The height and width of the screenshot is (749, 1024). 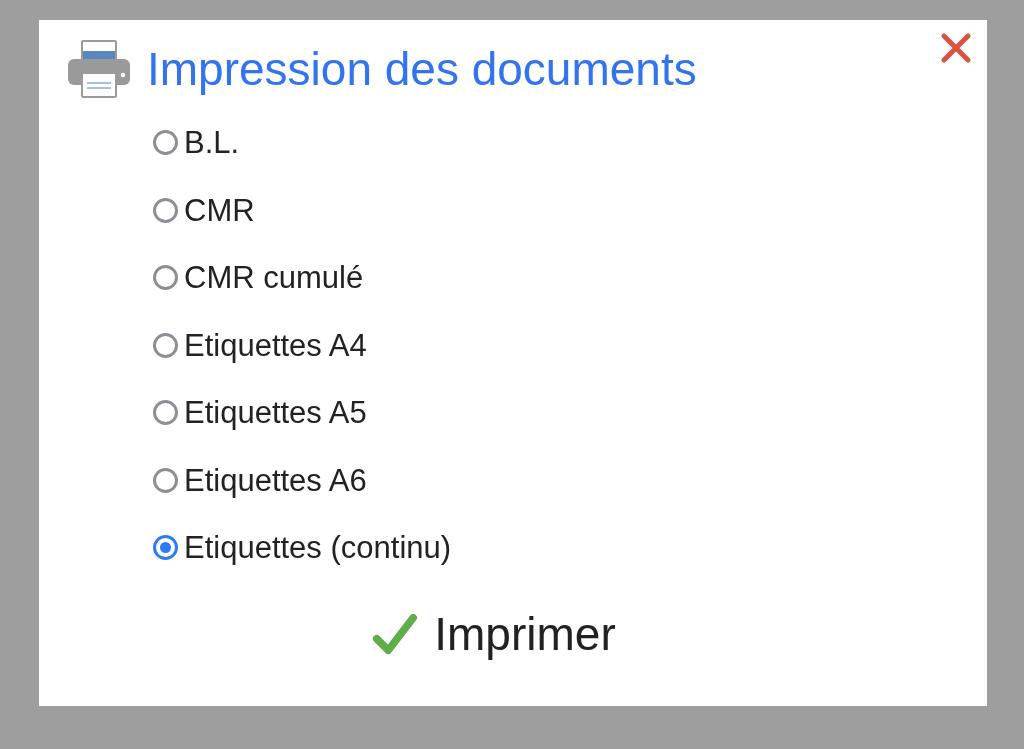 I want to click on check-icon, so click(x=395, y=633).